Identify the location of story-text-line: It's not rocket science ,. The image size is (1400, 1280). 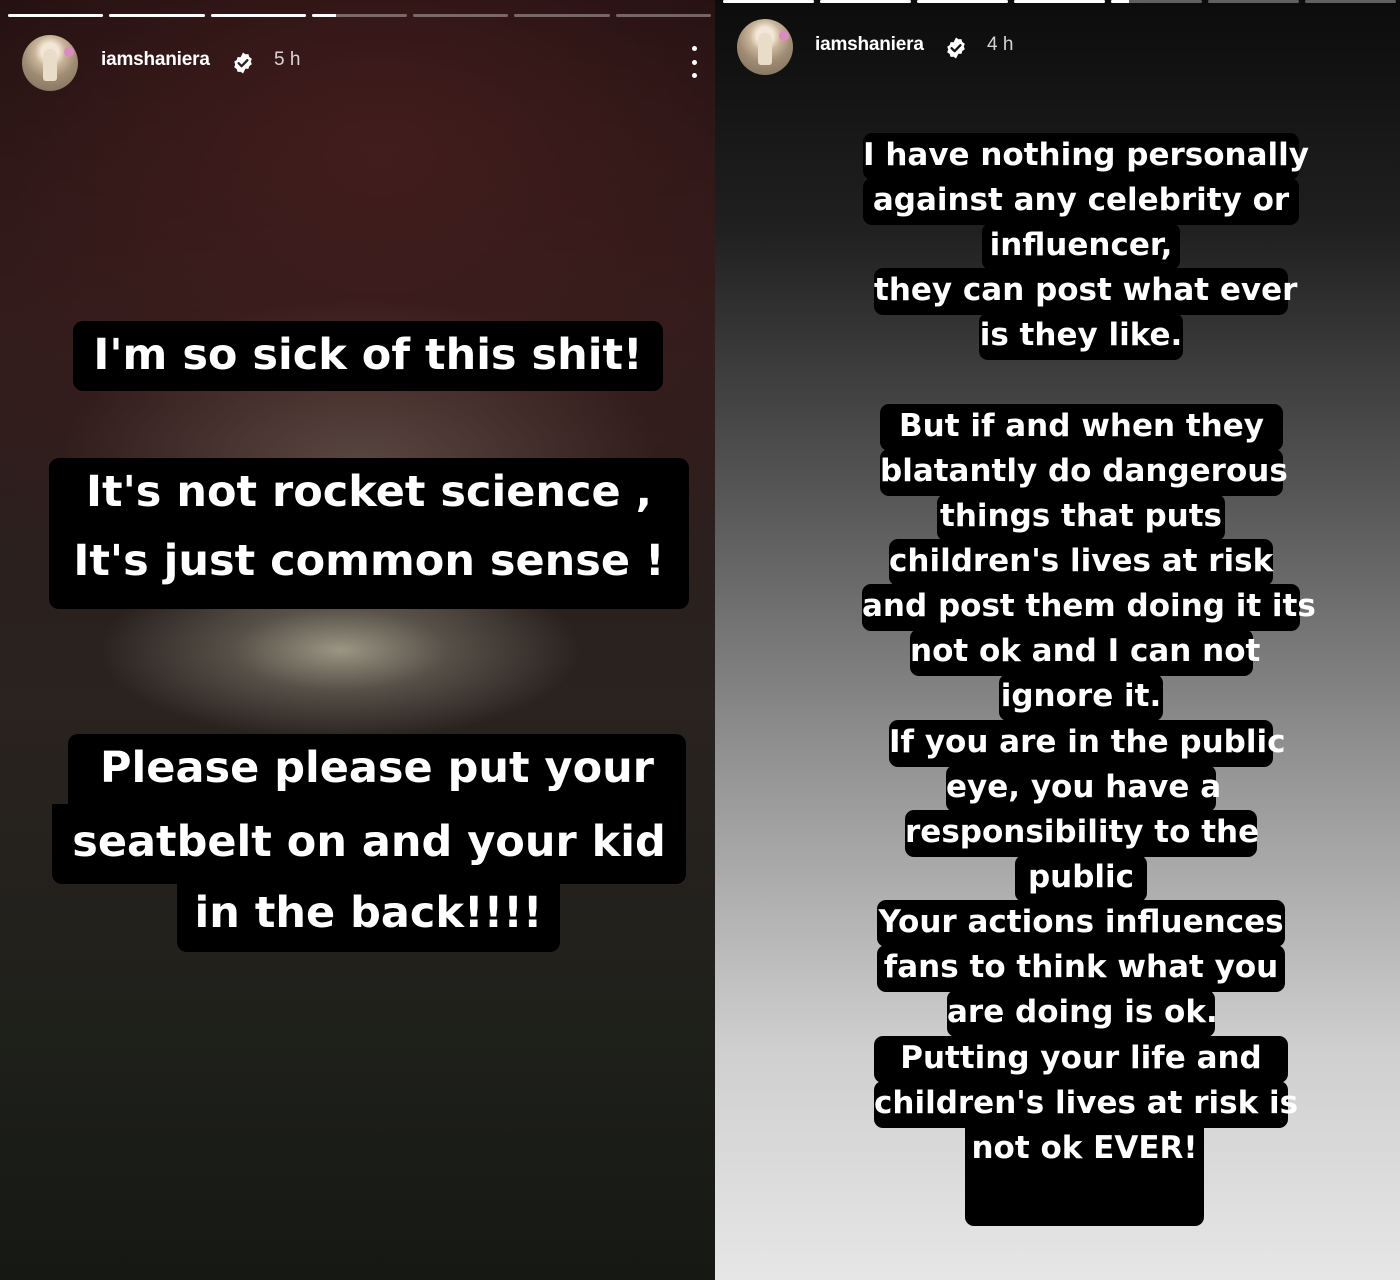
(369, 493).